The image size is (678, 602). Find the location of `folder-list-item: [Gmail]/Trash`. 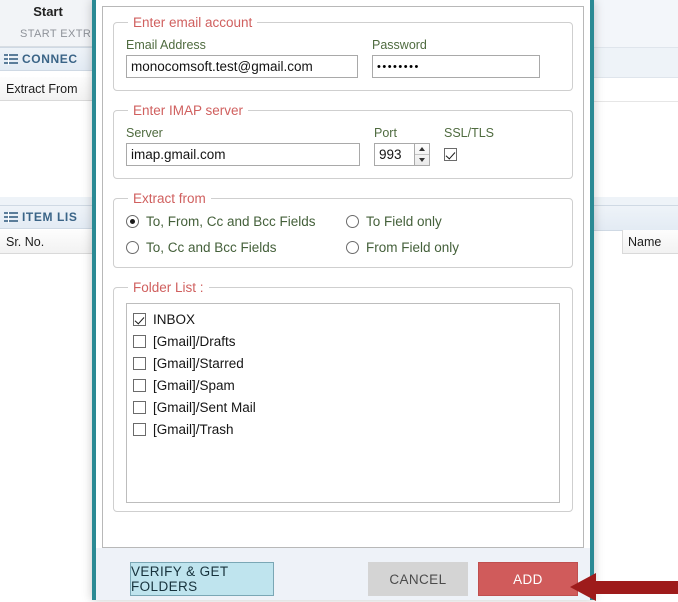

folder-list-item: [Gmail]/Trash is located at coordinates (345, 429).